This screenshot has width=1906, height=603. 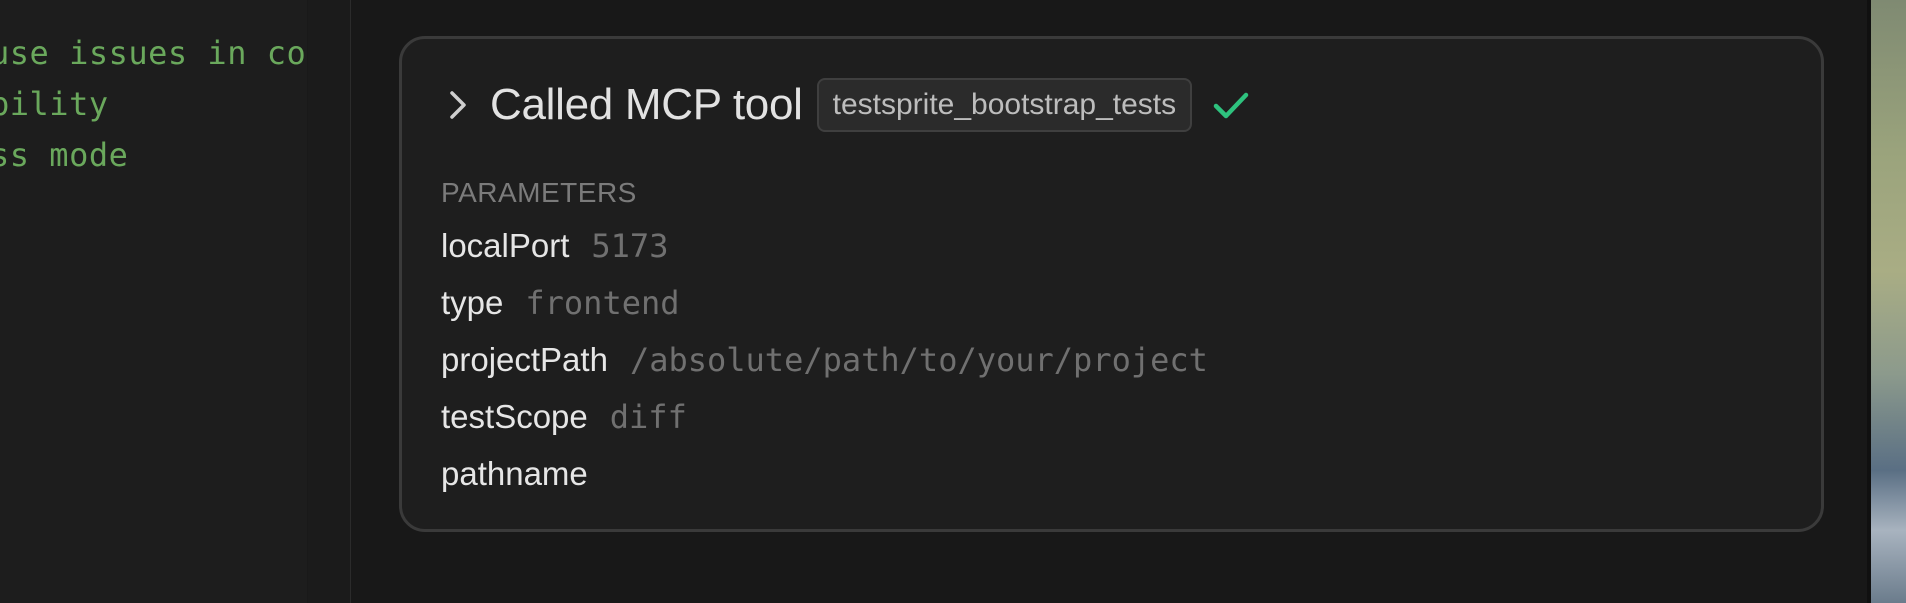 I want to click on code-line: bility, so click(x=54, y=104).